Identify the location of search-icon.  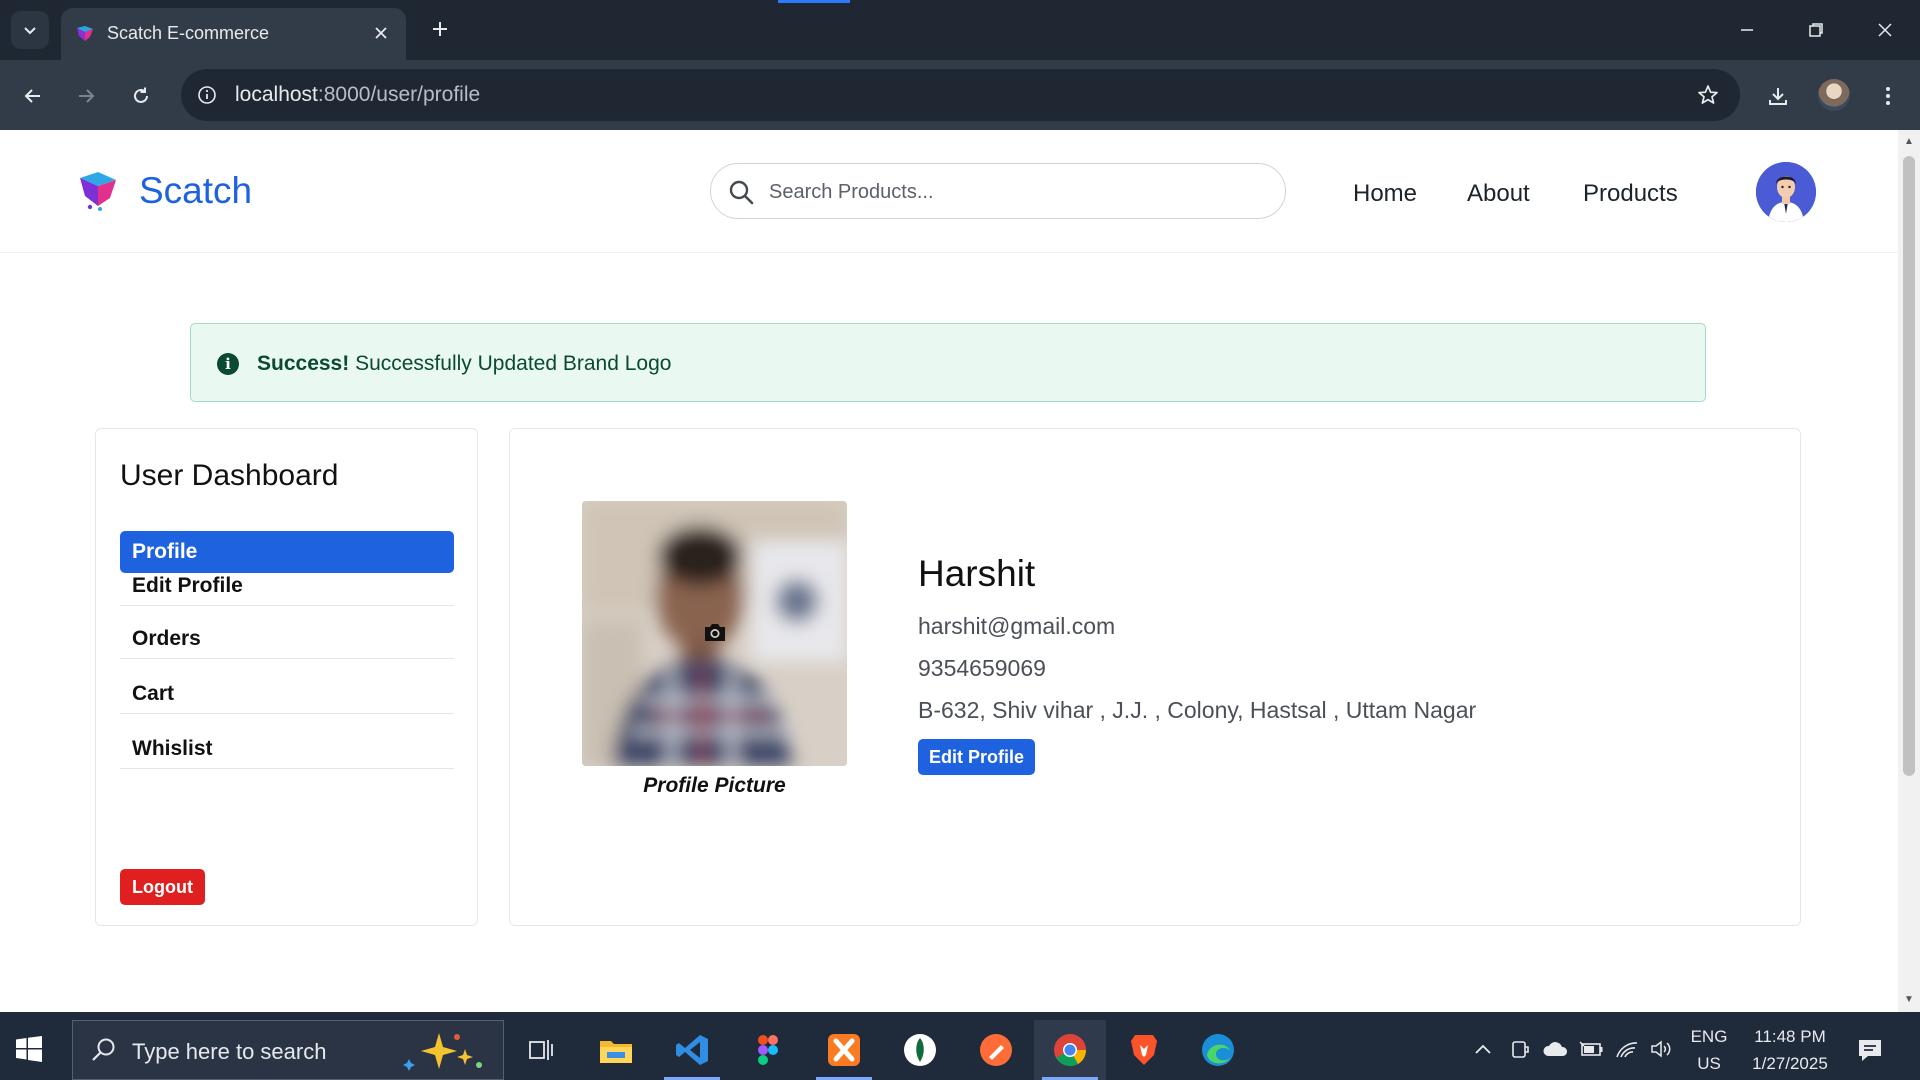
(741, 192).